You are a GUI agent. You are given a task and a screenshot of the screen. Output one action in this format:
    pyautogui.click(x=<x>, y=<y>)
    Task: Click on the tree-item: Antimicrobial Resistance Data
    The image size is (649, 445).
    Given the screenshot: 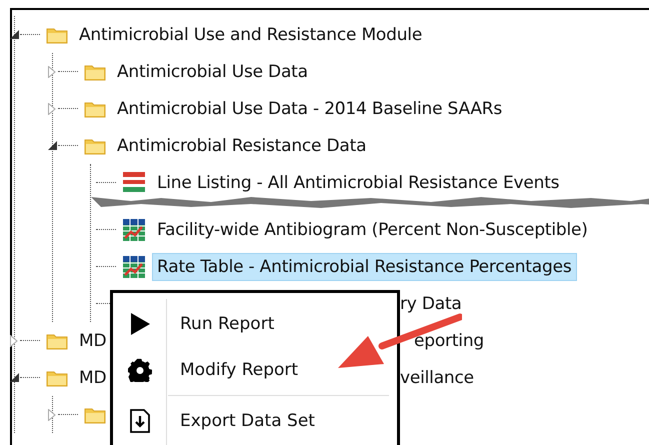 What is the action you would take?
    pyautogui.click(x=241, y=145)
    